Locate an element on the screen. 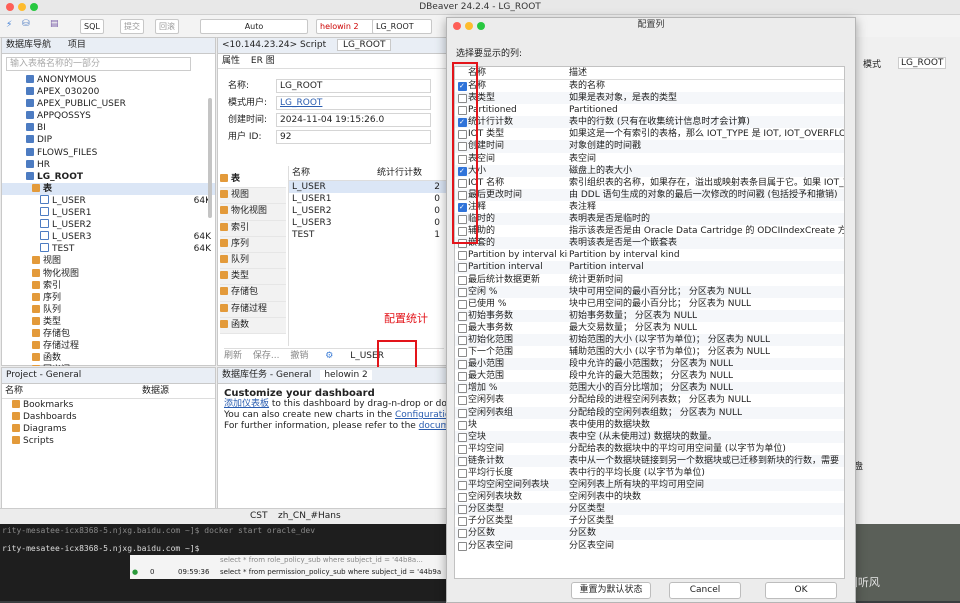 The image size is (960, 603). active-schema-select: LG_ROOT is located at coordinates (402, 26).